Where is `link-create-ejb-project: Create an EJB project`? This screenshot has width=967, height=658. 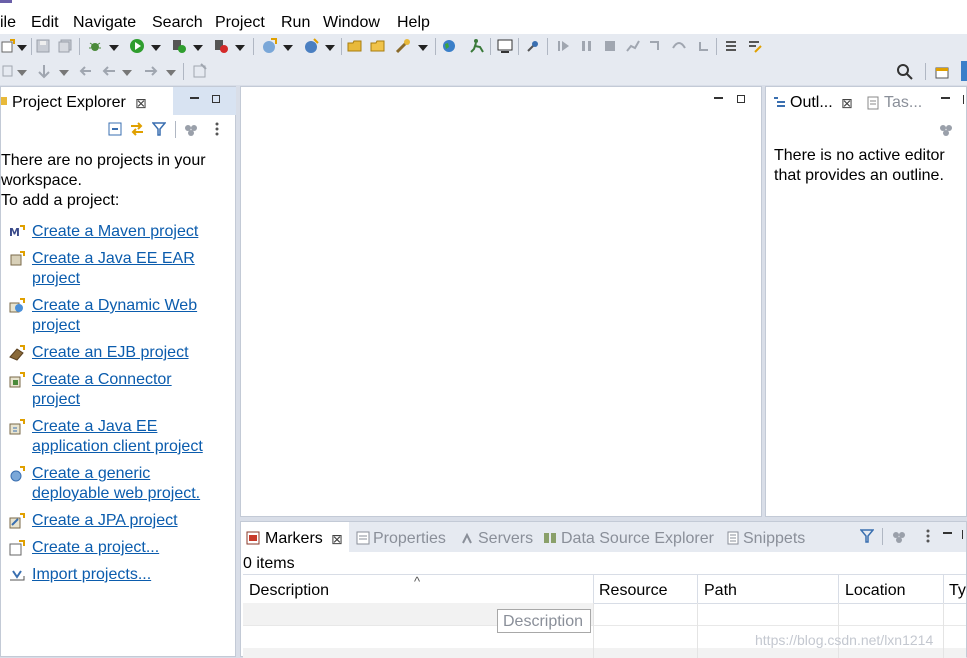
link-create-ejb-project: Create an EJB project is located at coordinates (99, 353).